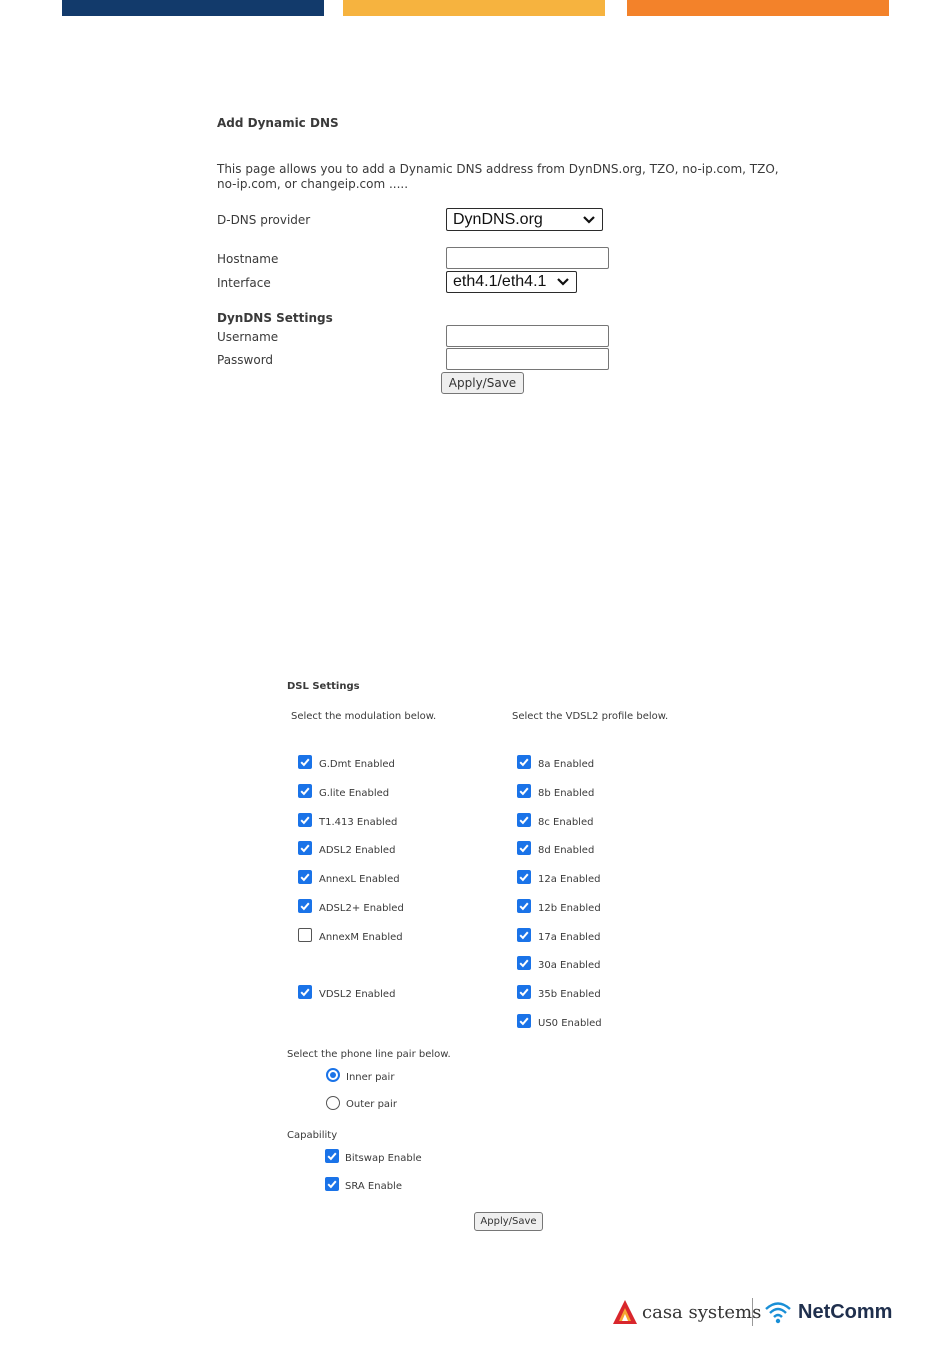  What do you see at coordinates (566, 764) in the screenshot?
I see `profile-label: 8a Enabled` at bounding box center [566, 764].